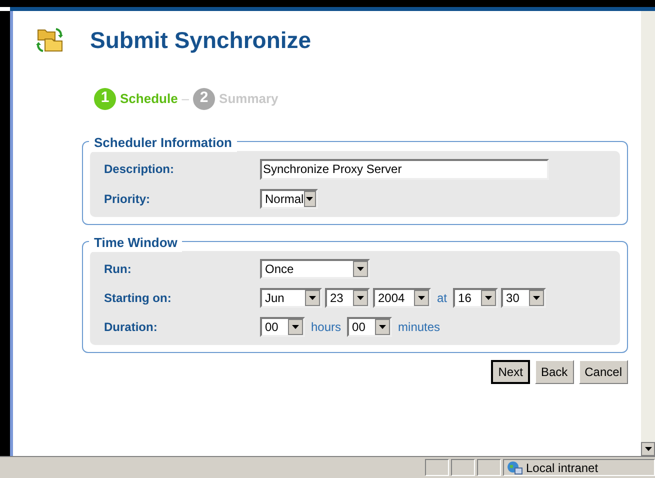 This screenshot has height=478, width=655. What do you see at coordinates (475, 298) in the screenshot?
I see `dropdown: 16` at bounding box center [475, 298].